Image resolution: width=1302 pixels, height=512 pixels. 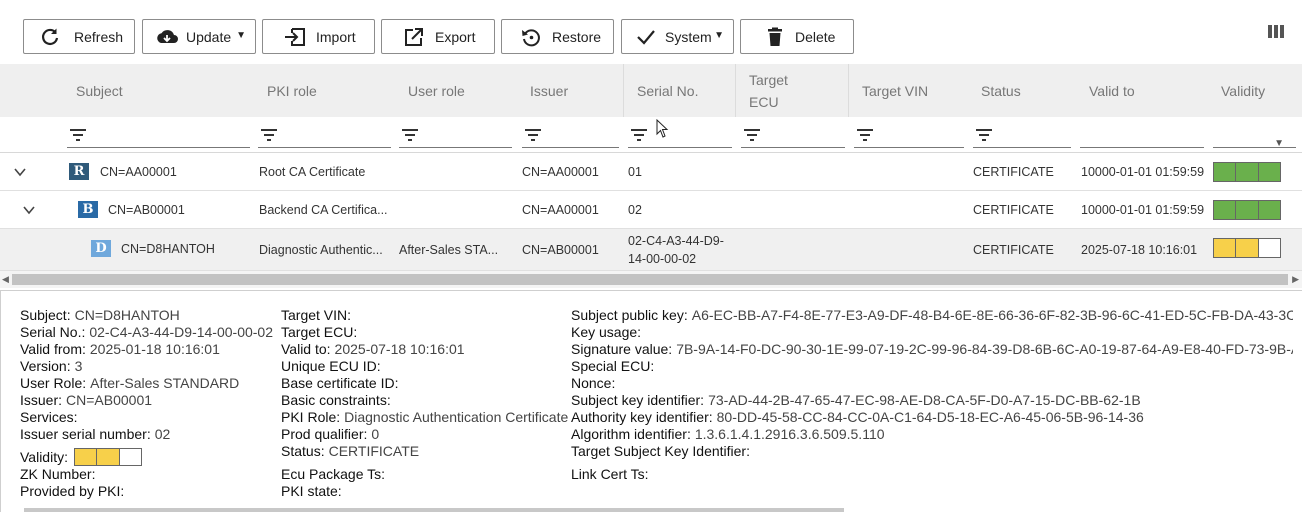 What do you see at coordinates (570, 137) in the screenshot?
I see `filter-issuer` at bounding box center [570, 137].